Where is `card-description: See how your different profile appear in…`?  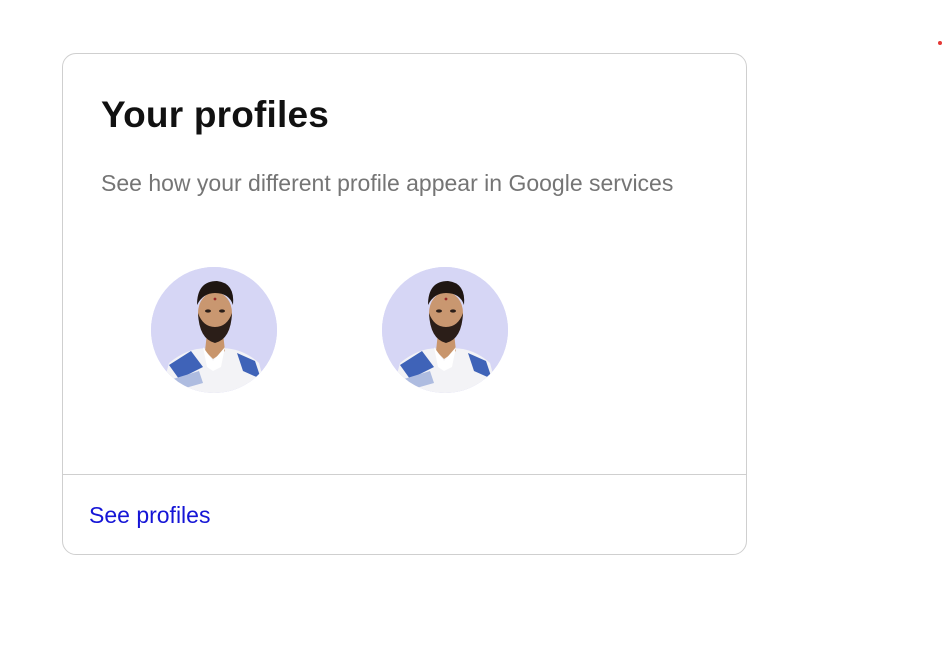 card-description: See how your different profile appear in… is located at coordinates (387, 183).